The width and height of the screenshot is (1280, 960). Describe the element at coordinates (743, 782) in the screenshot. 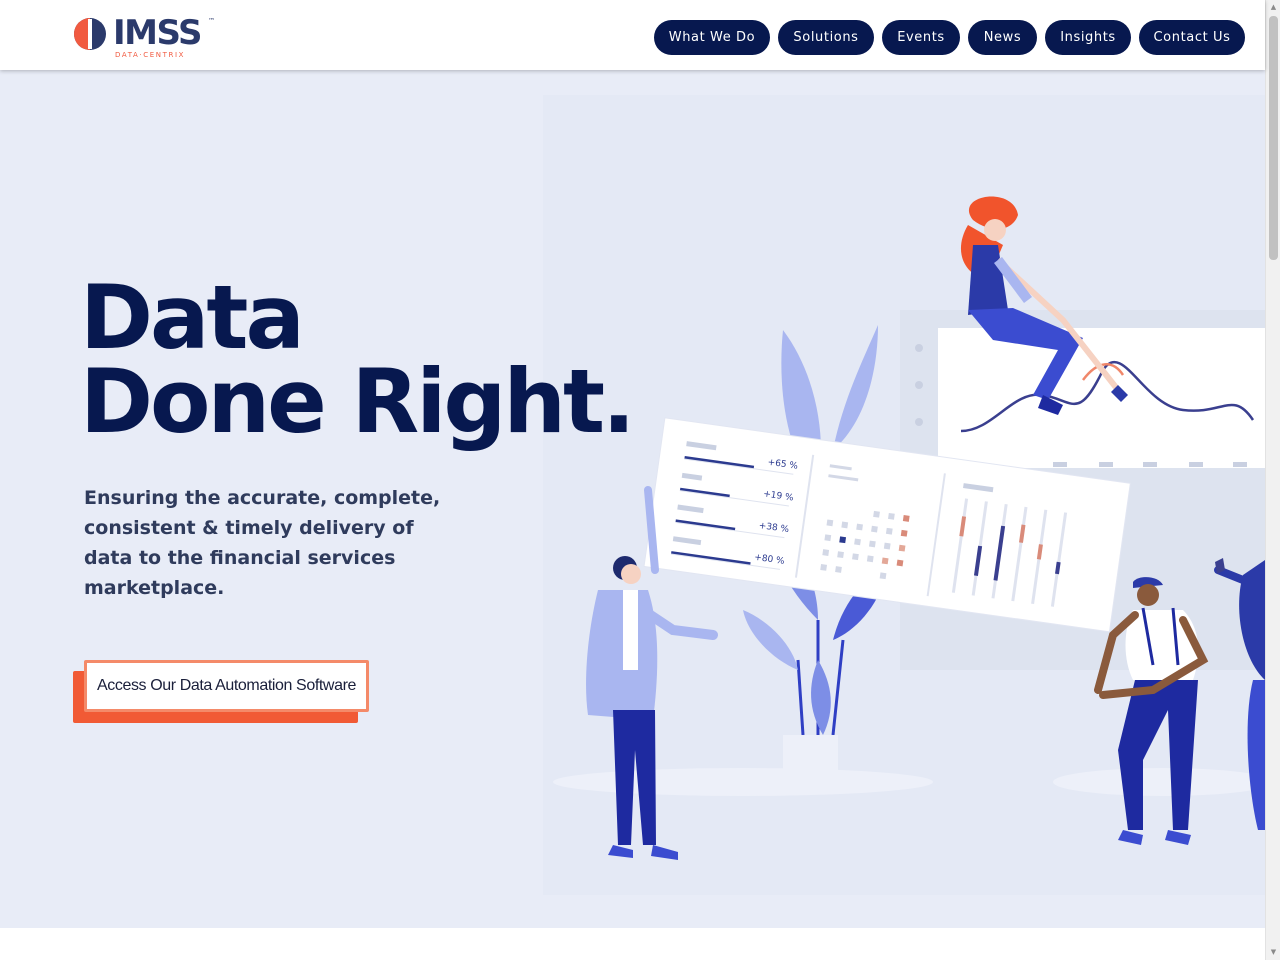

I see `ground-shadow-left` at that location.